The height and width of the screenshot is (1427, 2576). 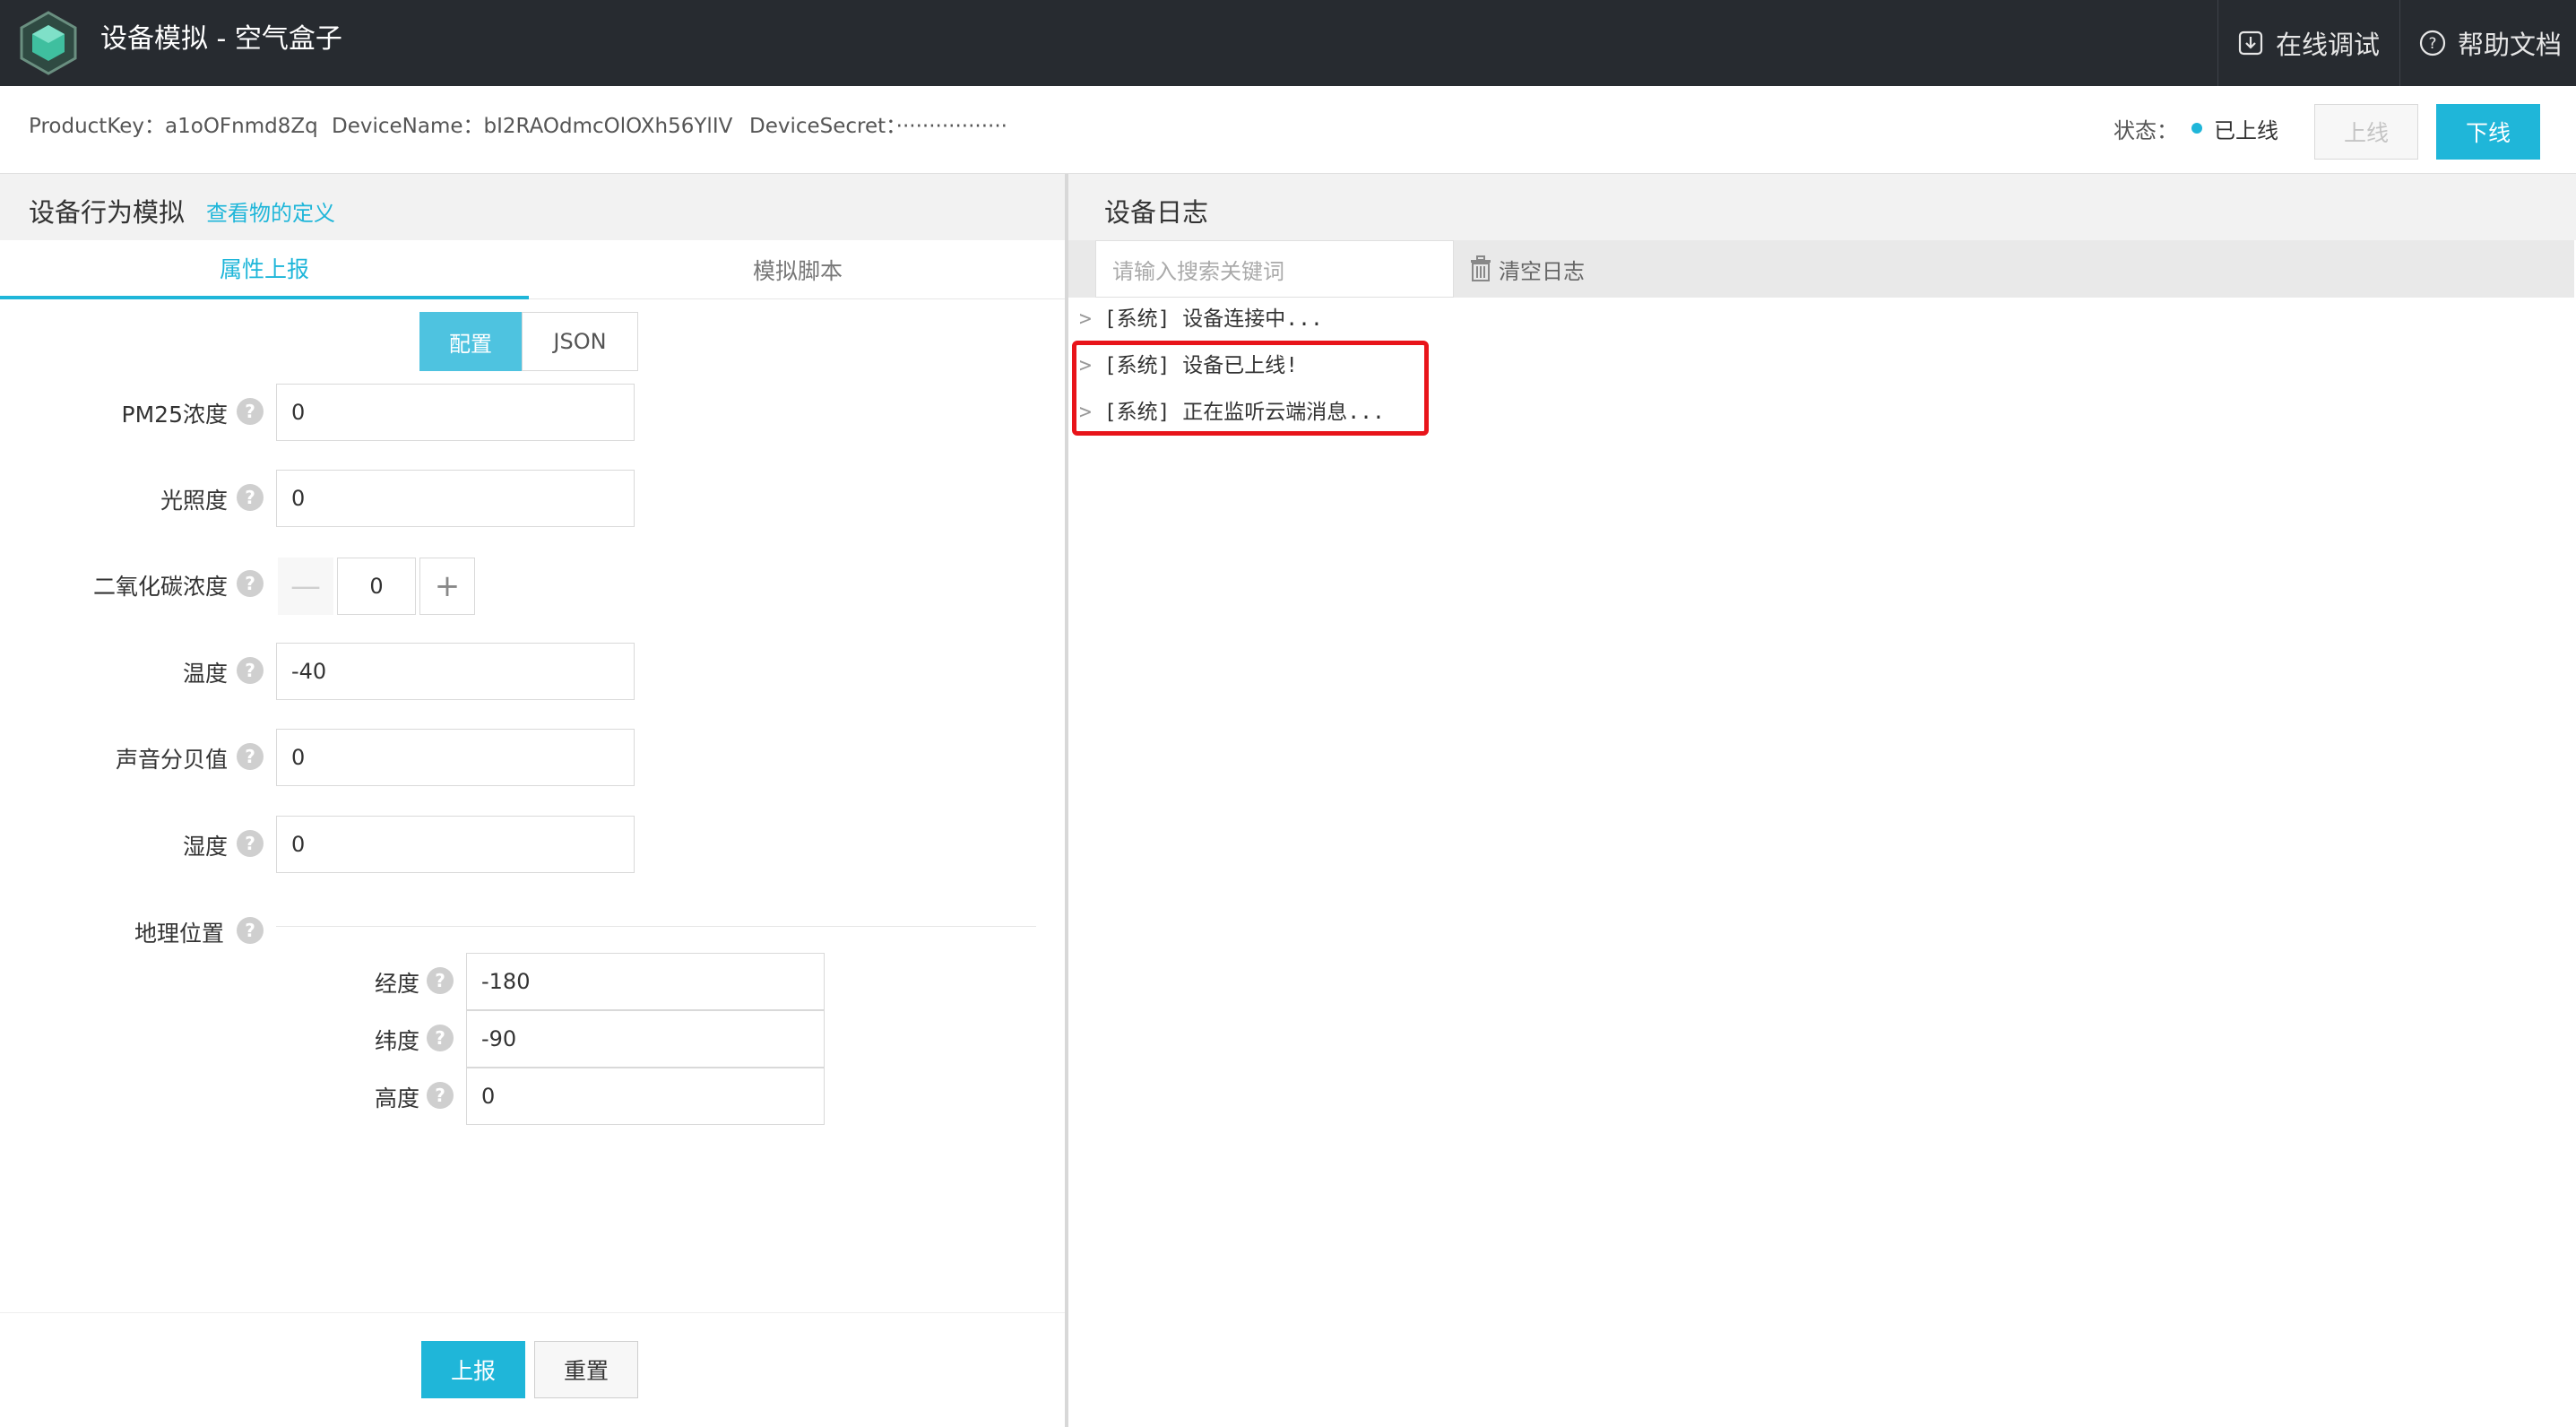 What do you see at coordinates (160, 587) in the screenshot?
I see `co2-label: 二氧化碳浓度` at bounding box center [160, 587].